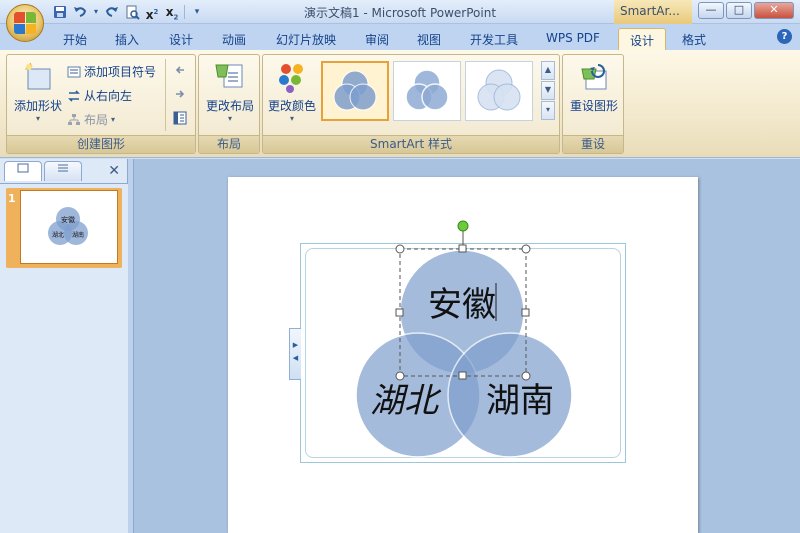 This screenshot has width=800, height=533. I want to click on pane-tabs: ✕, so click(64, 172).